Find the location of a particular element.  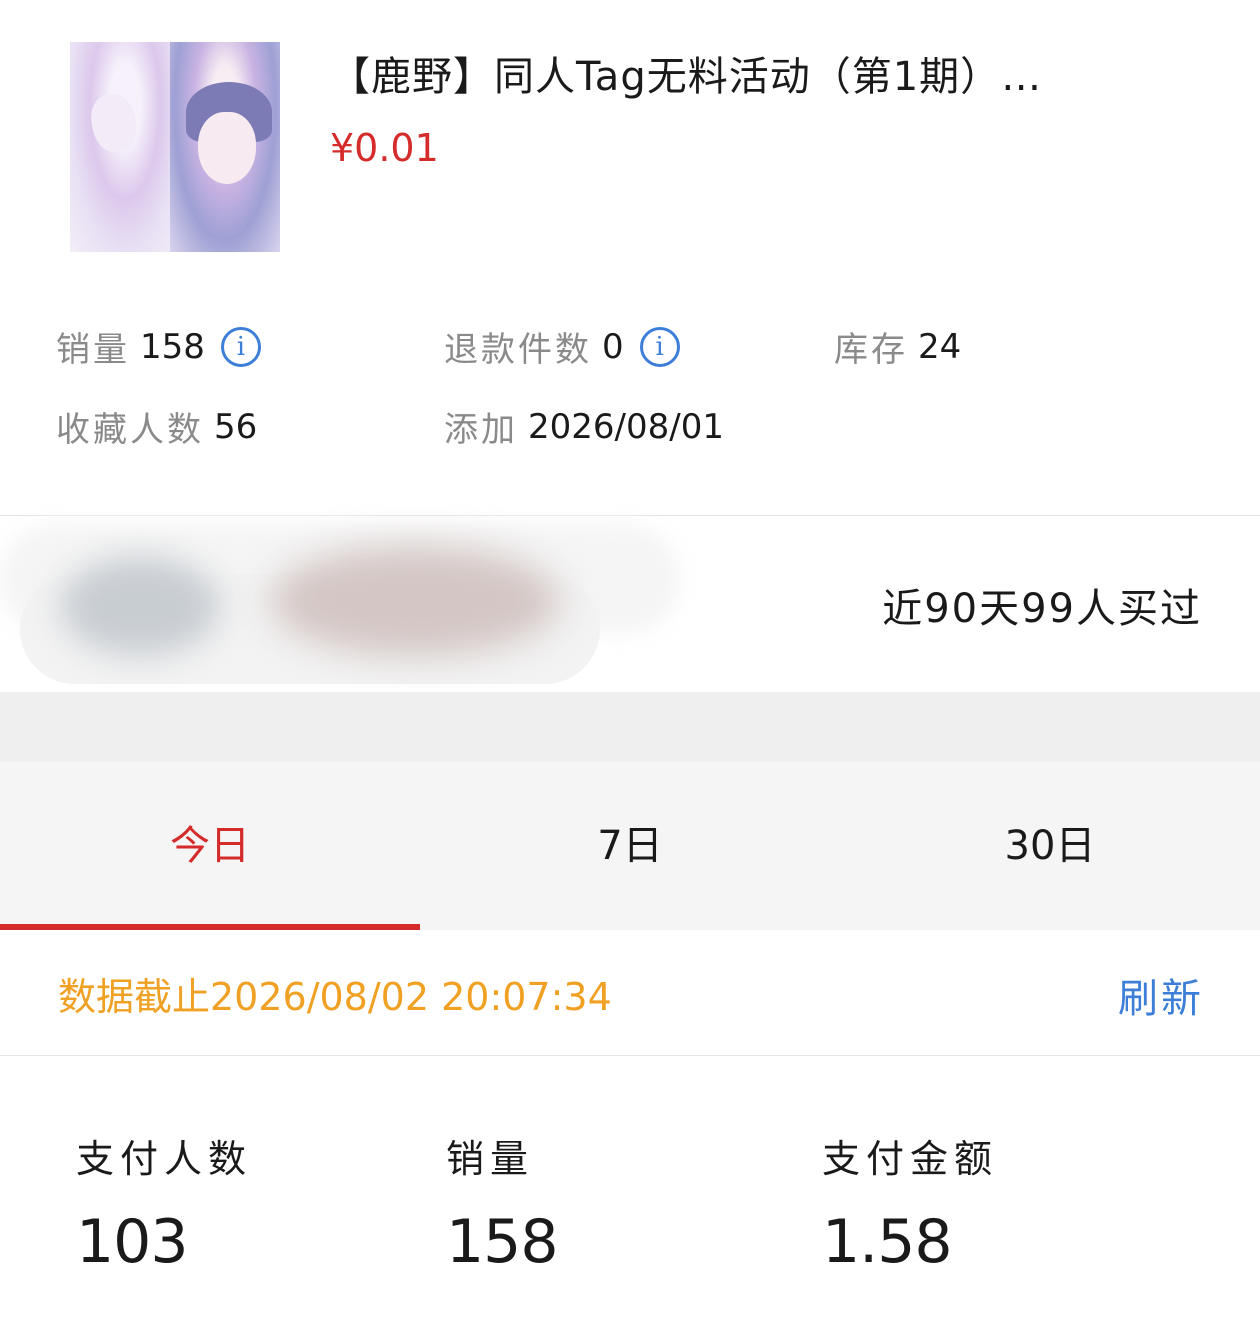

section-gap is located at coordinates (630, 727).